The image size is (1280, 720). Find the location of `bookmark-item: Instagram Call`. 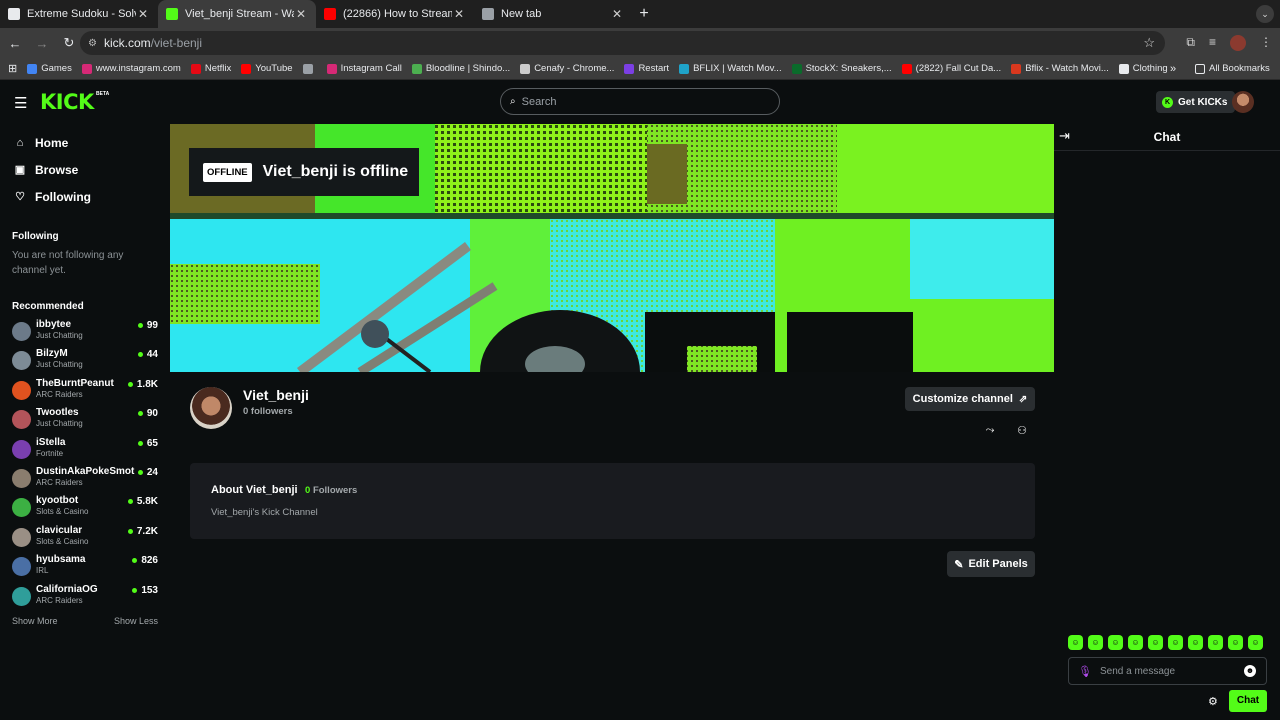

bookmark-item: Instagram Call is located at coordinates (364, 68).